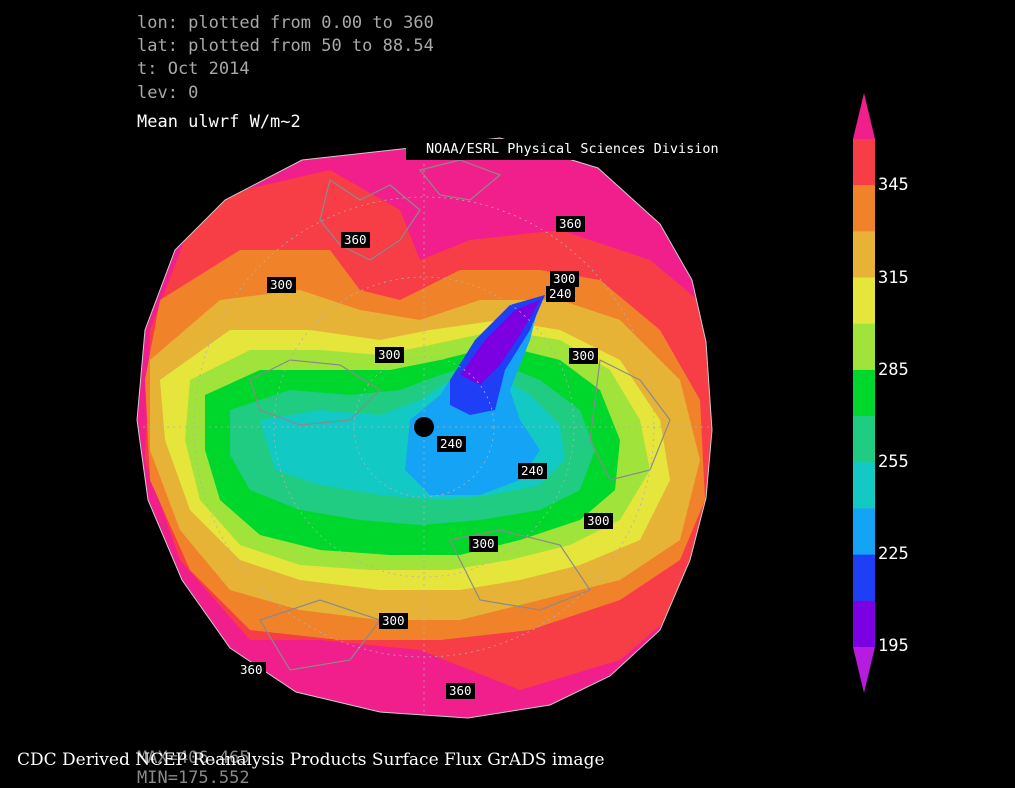 The height and width of the screenshot is (788, 1015). I want to click on colorbar, so click(864, 393).